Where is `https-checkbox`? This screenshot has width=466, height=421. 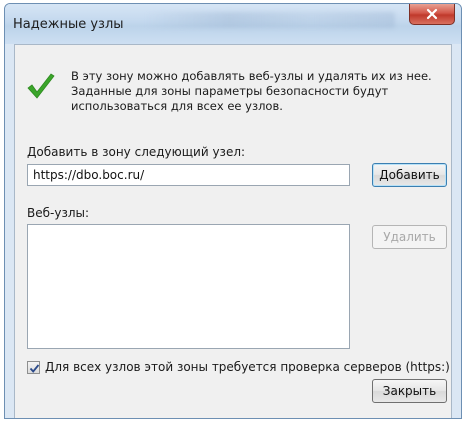
https-checkbox is located at coordinates (33, 367).